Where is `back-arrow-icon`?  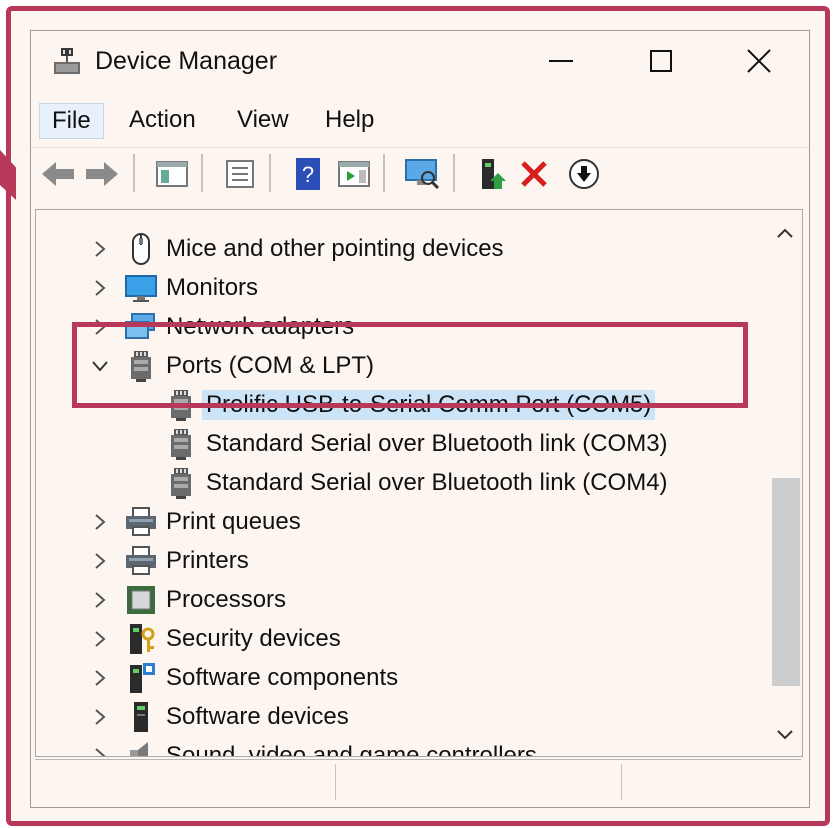 back-arrow-icon is located at coordinates (58, 174).